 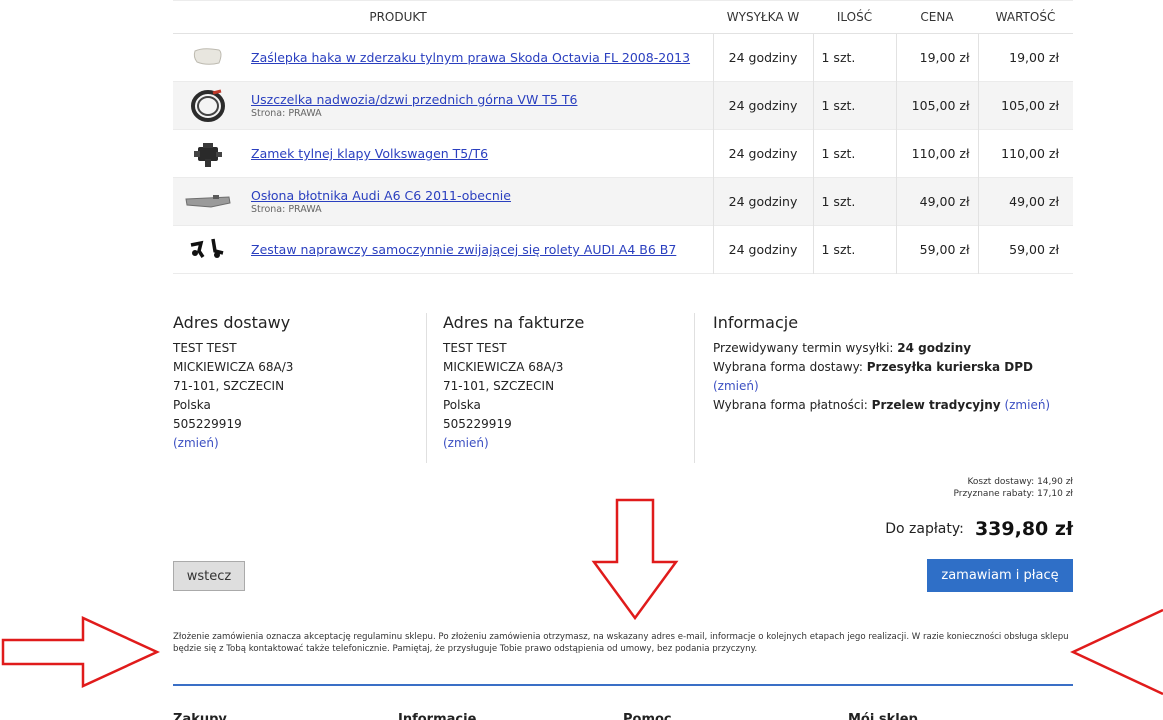 I want to click on change-payment-method-link: (zmień), so click(x=1027, y=405).